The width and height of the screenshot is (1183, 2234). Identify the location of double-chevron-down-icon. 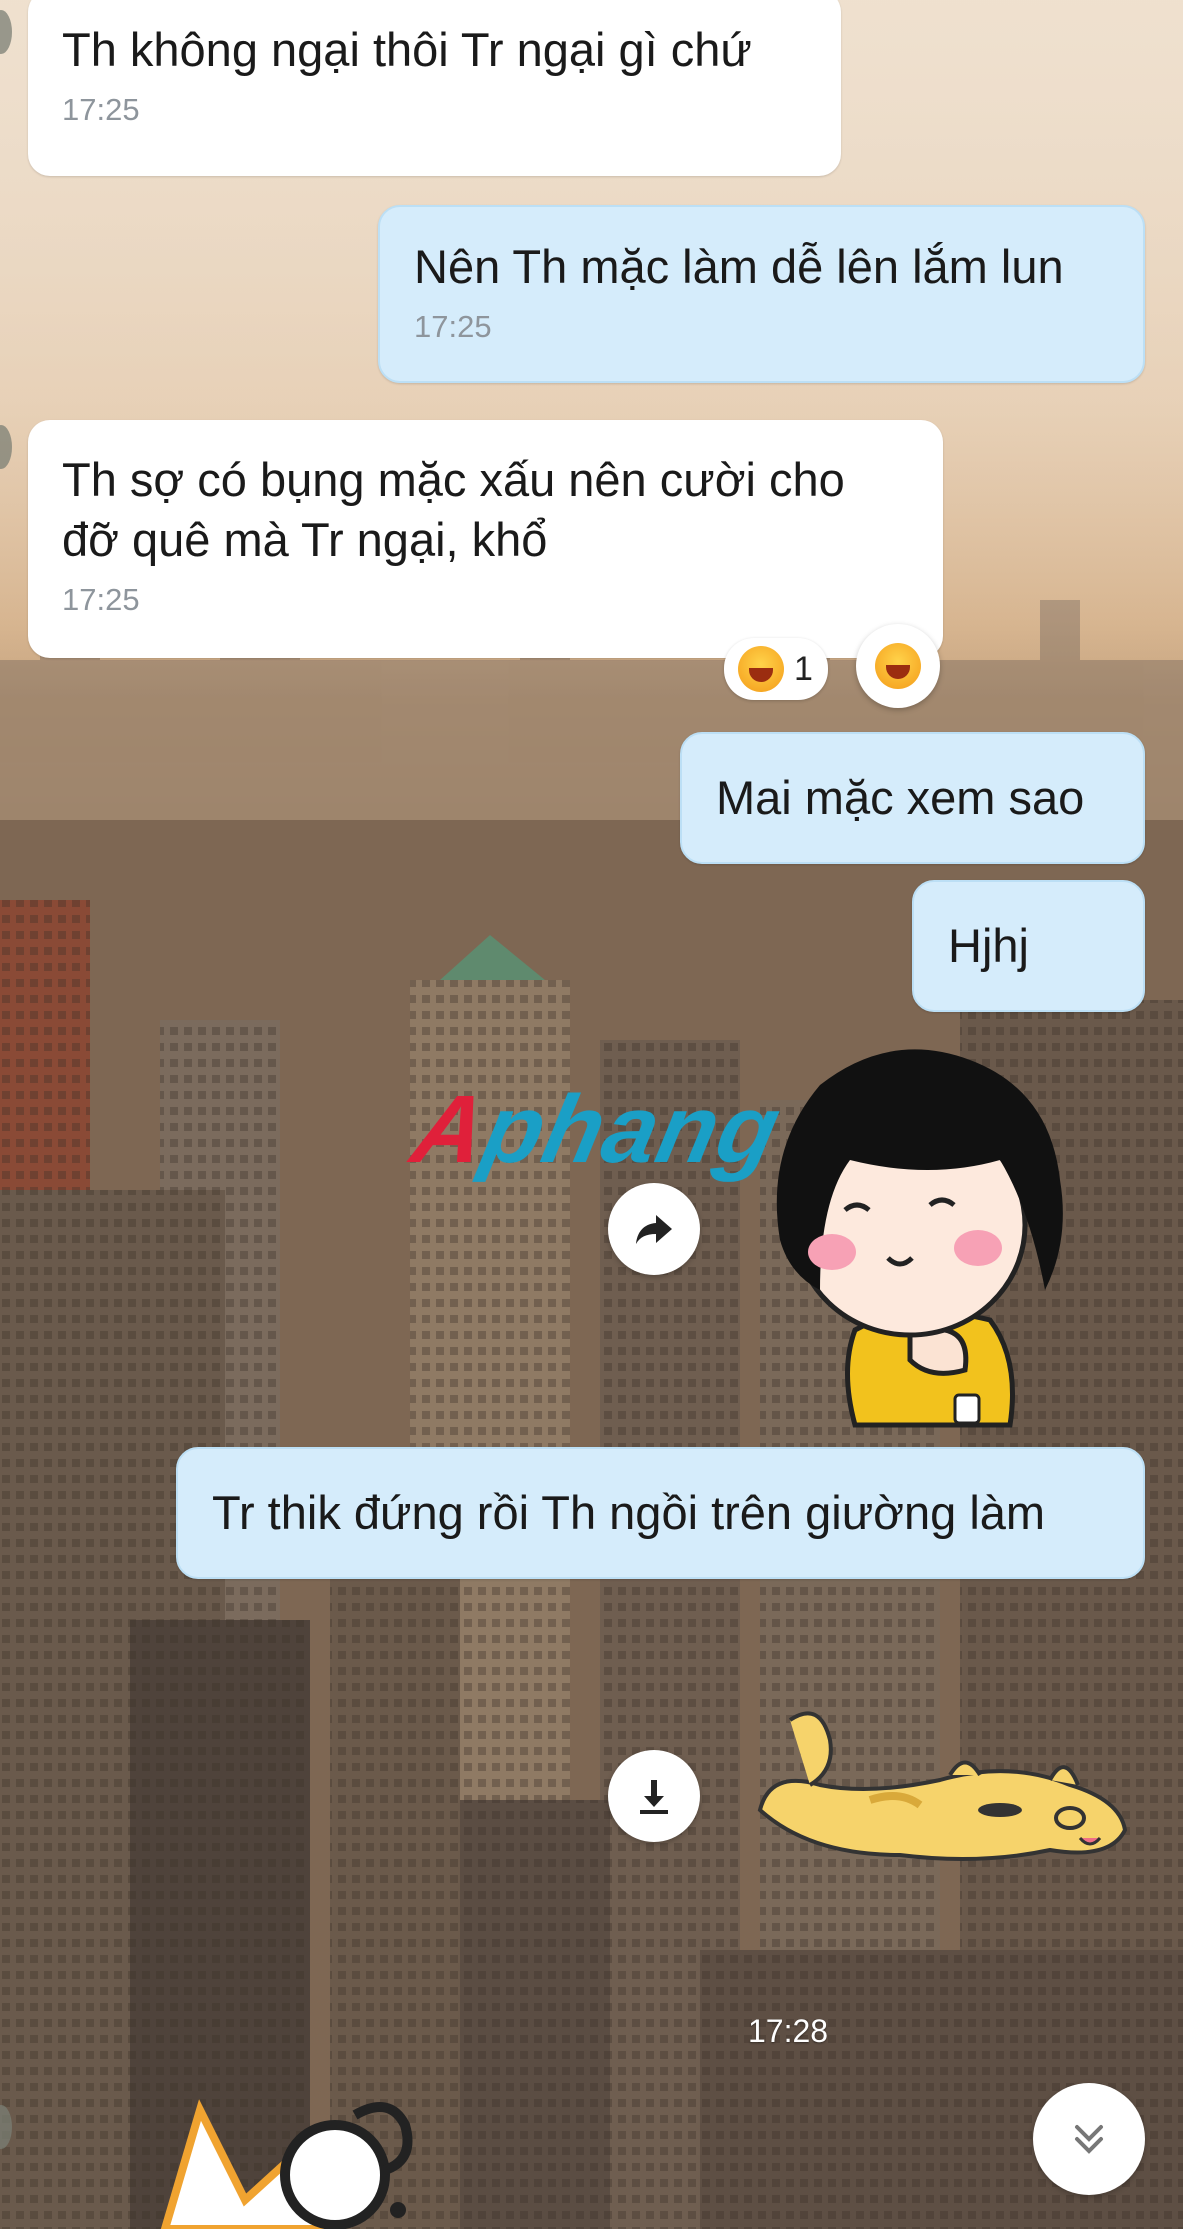
(1089, 2139).